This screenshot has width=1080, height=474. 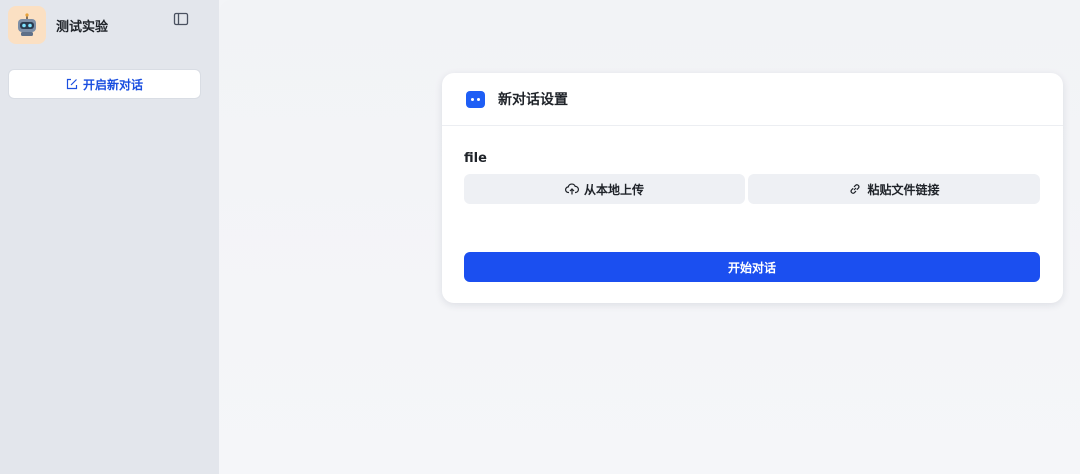 What do you see at coordinates (572, 189) in the screenshot?
I see `cloud-upload-icon` at bounding box center [572, 189].